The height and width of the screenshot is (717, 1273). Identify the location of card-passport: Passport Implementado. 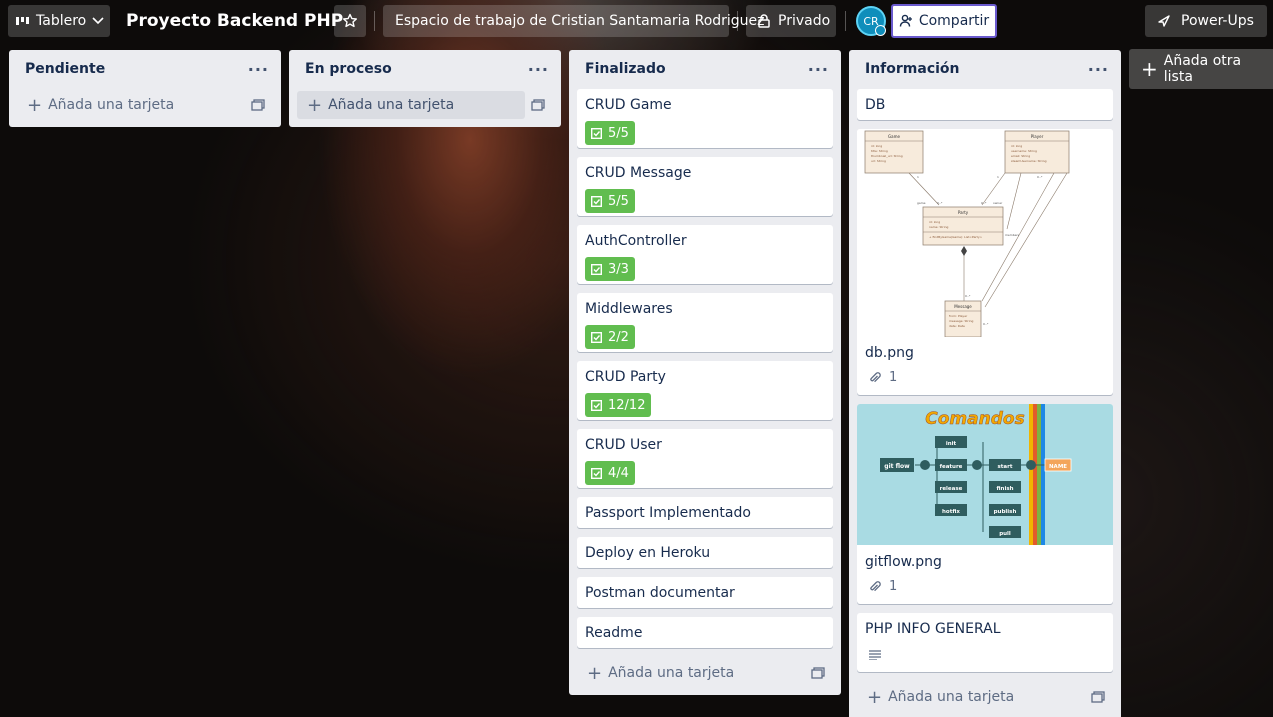
(705, 512).